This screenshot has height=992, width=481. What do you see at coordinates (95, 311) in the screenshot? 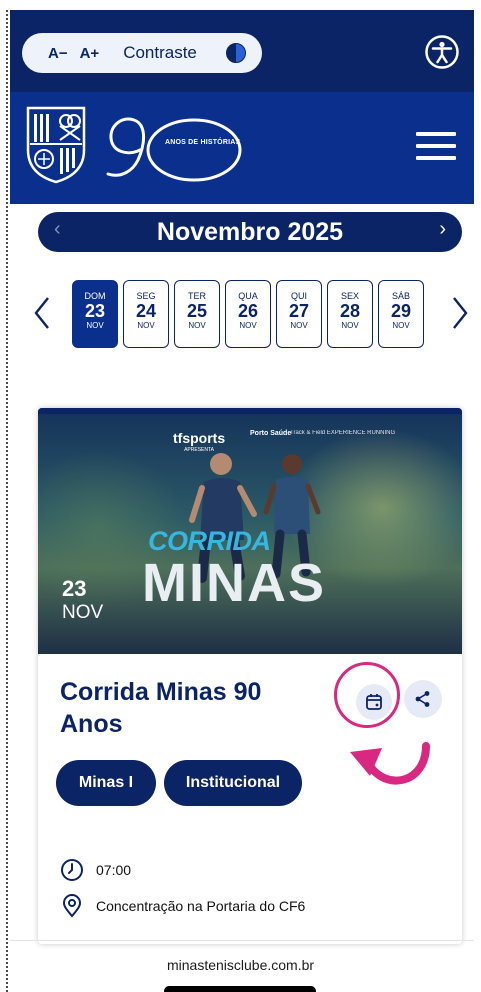
I see `day-number: 23` at bounding box center [95, 311].